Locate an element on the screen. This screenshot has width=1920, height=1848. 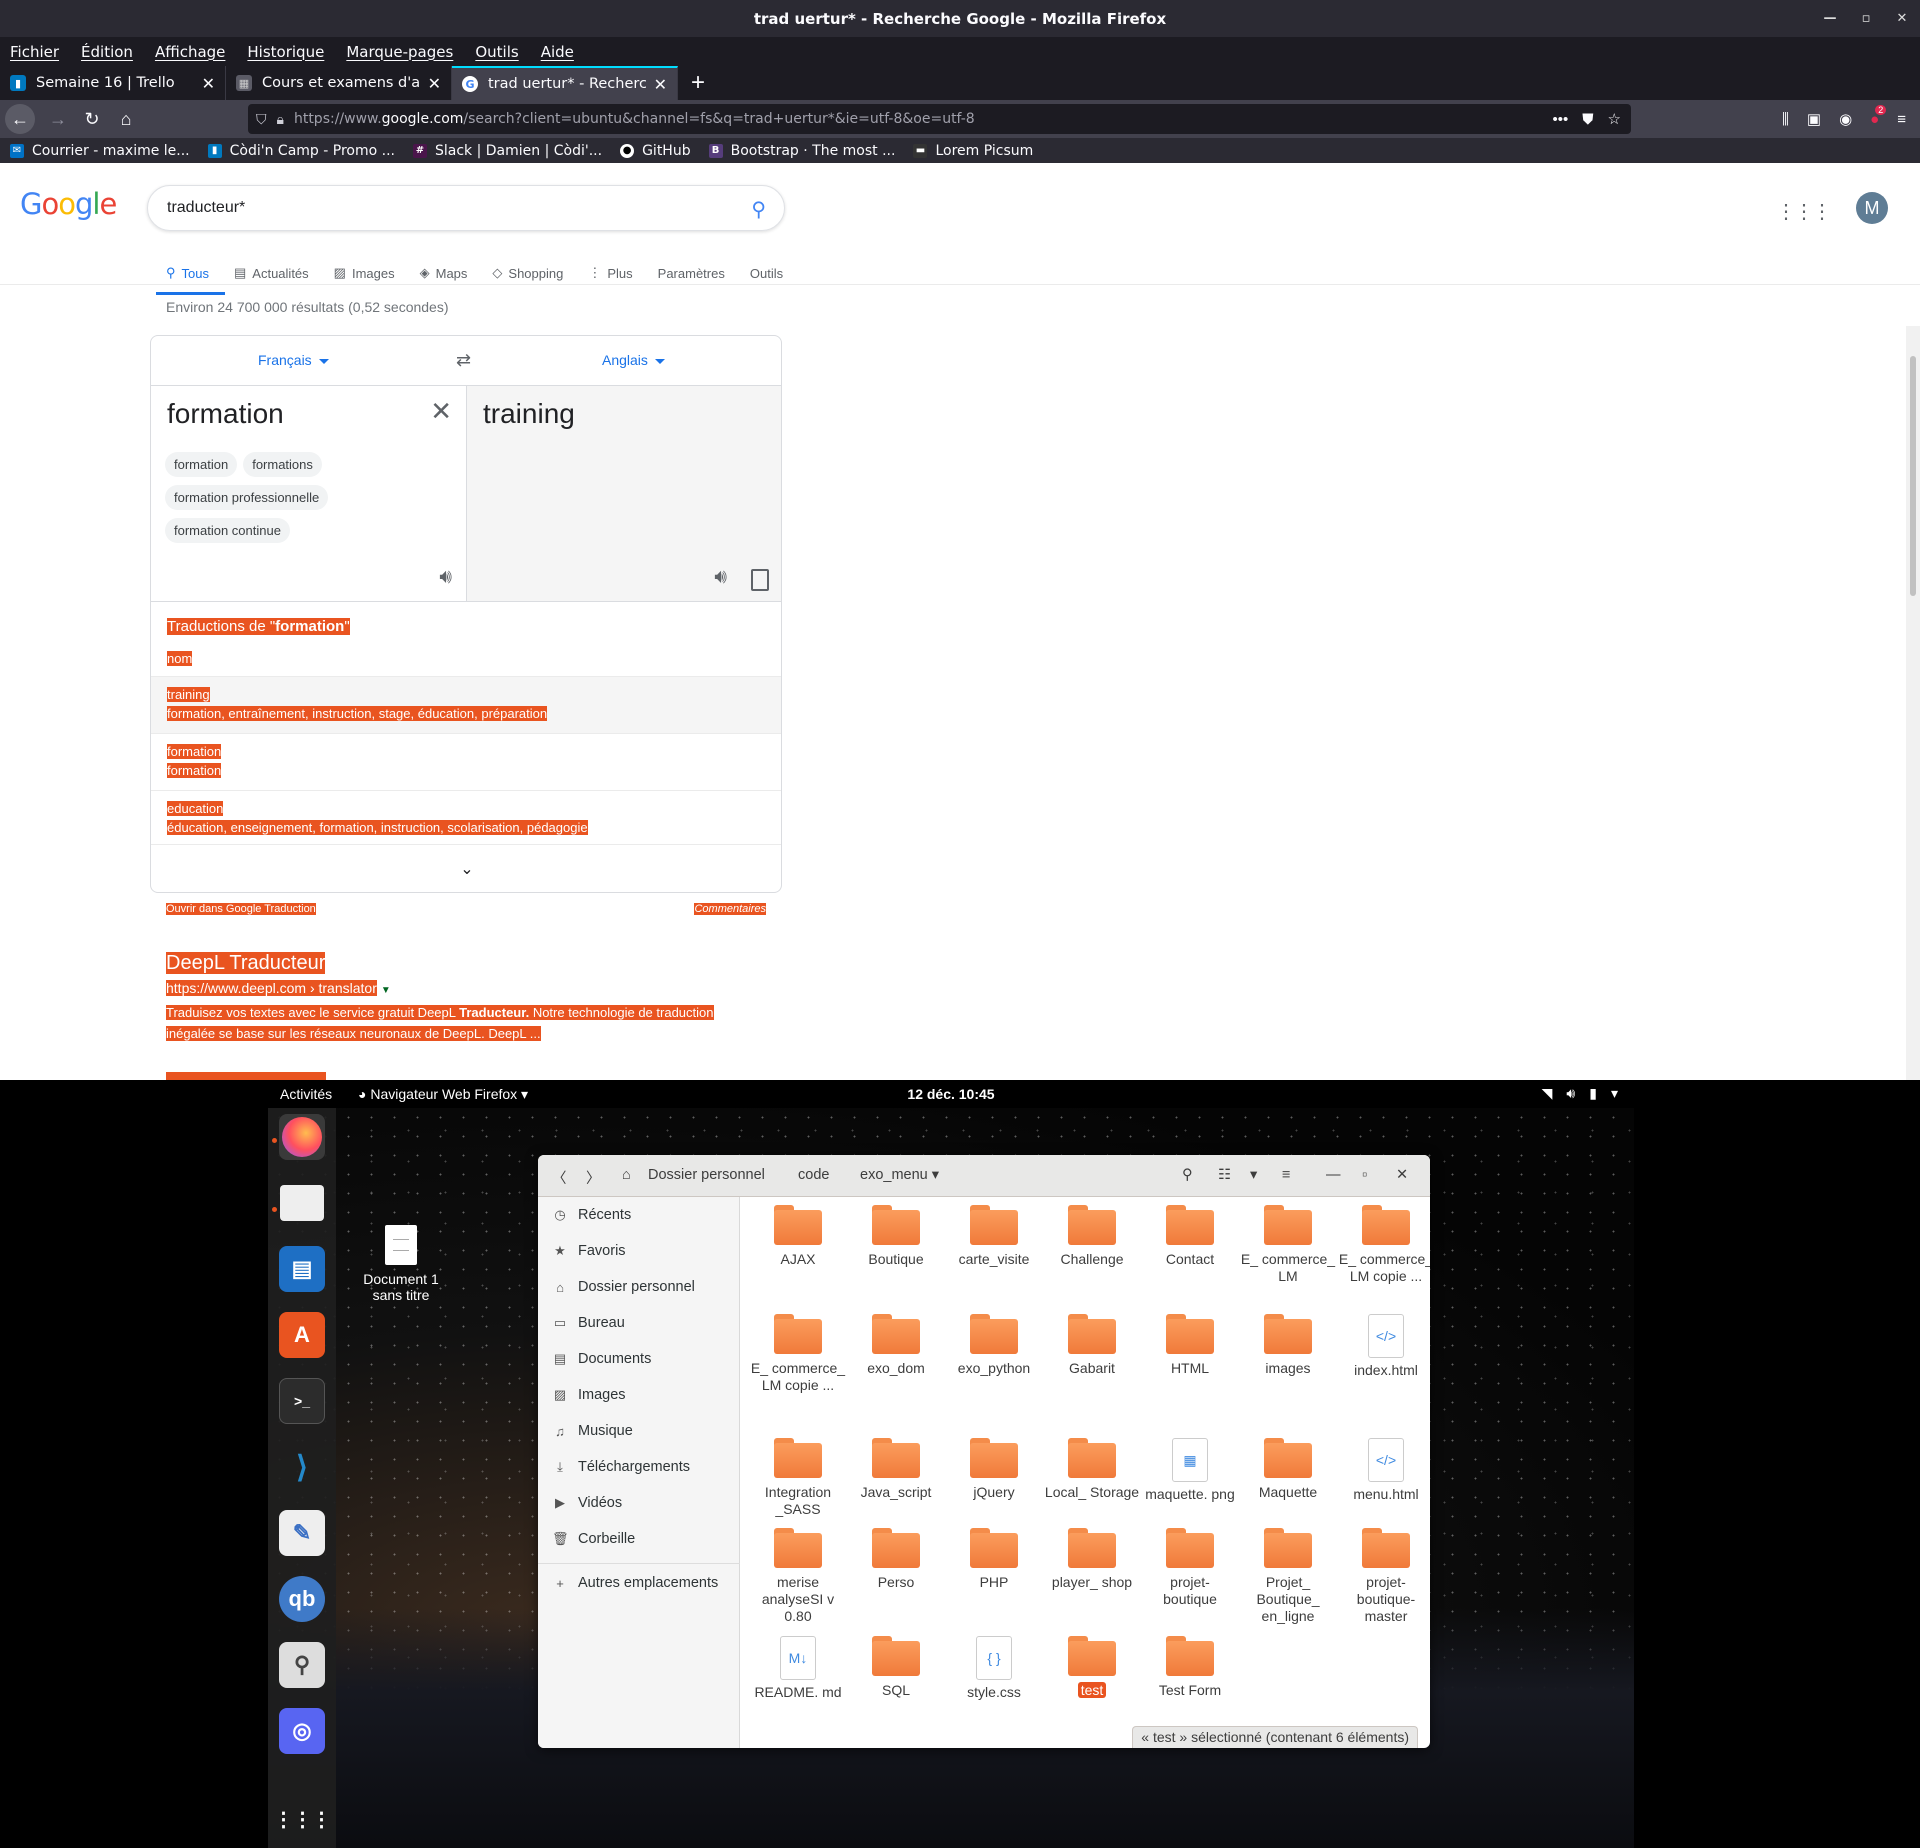
sidebar-item-recents: ◷ Récents is located at coordinates (591, 1215).